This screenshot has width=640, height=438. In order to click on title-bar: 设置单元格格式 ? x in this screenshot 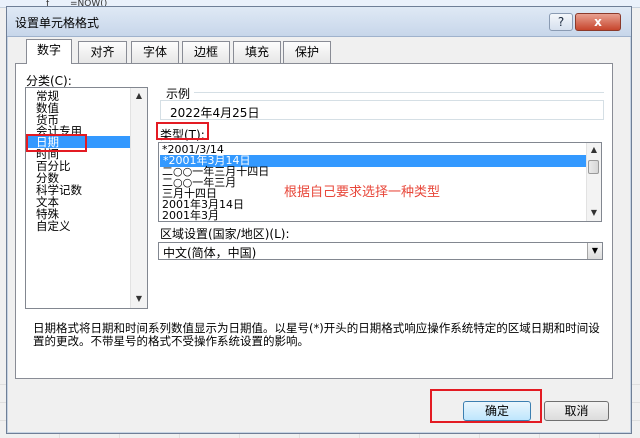, I will do `click(319, 22)`.